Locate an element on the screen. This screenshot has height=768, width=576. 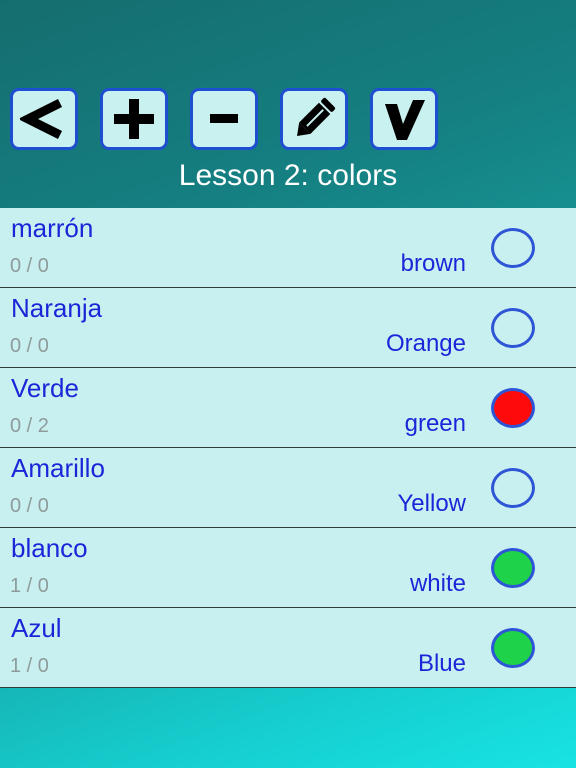
back-icon is located at coordinates (41, 119).